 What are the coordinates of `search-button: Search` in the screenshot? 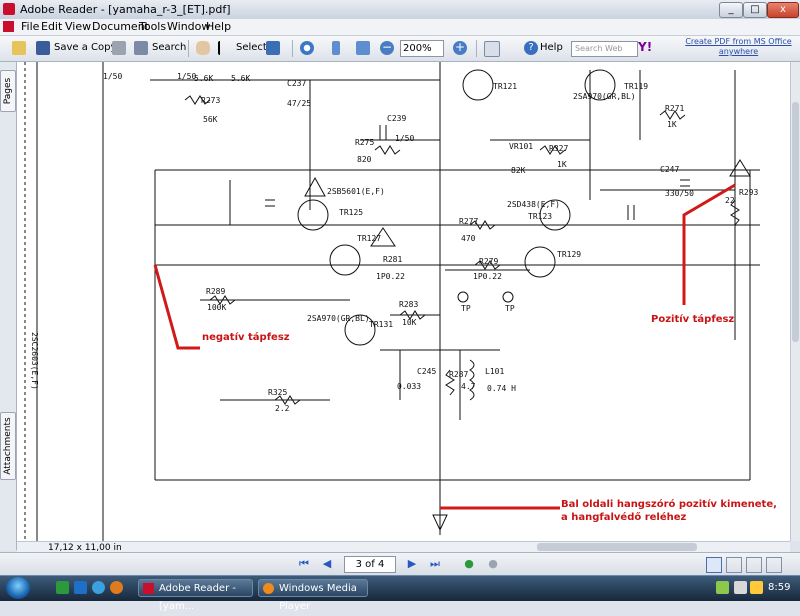 It's located at (169, 47).